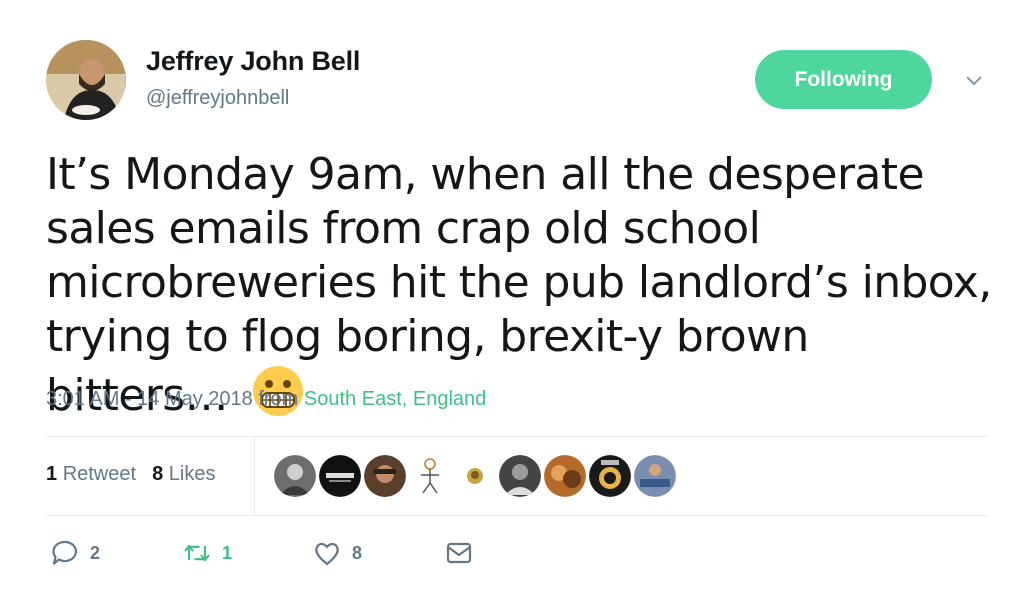 The width and height of the screenshot is (1024, 601). Describe the element at coordinates (91, 474) in the screenshot. I see `retweet-stat: 1 Retweet` at that location.